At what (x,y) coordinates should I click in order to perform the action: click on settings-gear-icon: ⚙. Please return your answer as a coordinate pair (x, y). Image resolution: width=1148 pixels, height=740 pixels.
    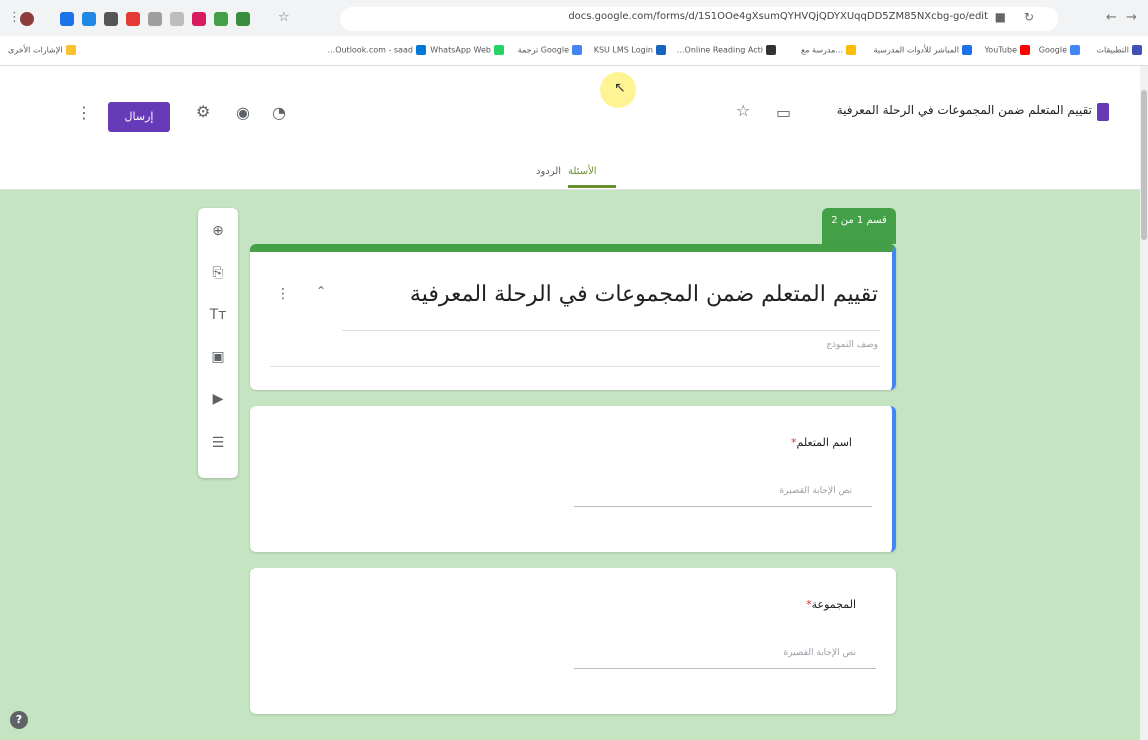
    Looking at the image, I should click on (203, 111).